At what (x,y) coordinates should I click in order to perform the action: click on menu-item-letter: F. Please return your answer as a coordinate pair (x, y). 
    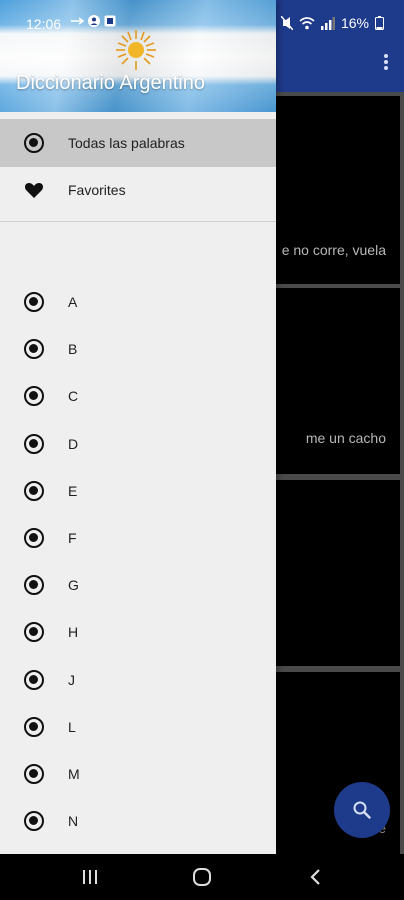
    Looking at the image, I should click on (138, 538).